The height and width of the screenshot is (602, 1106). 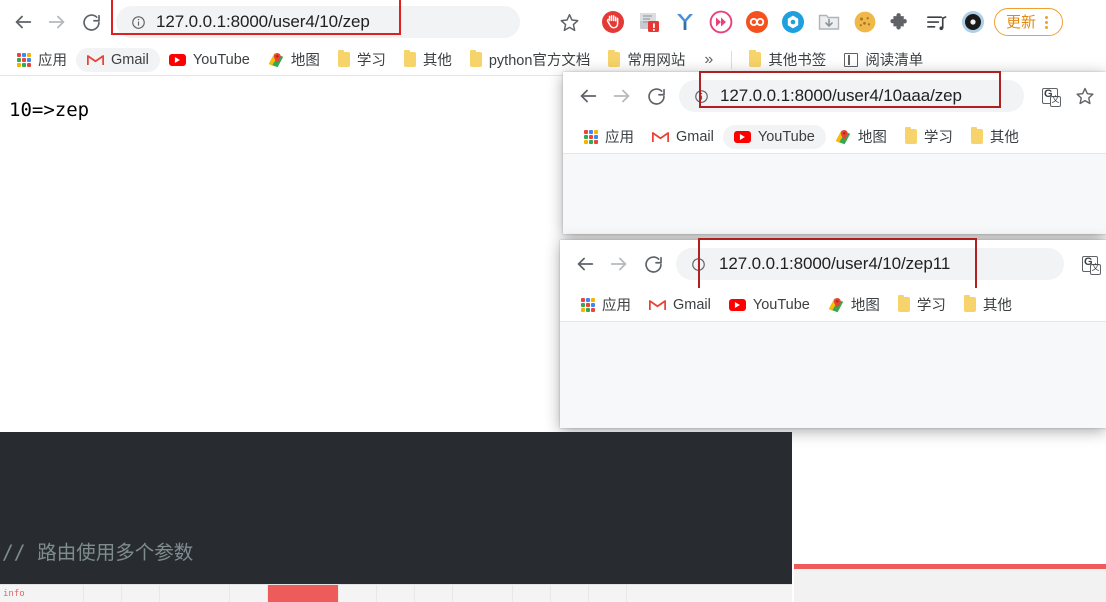 I want to click on cookie-icon, so click(x=864, y=22).